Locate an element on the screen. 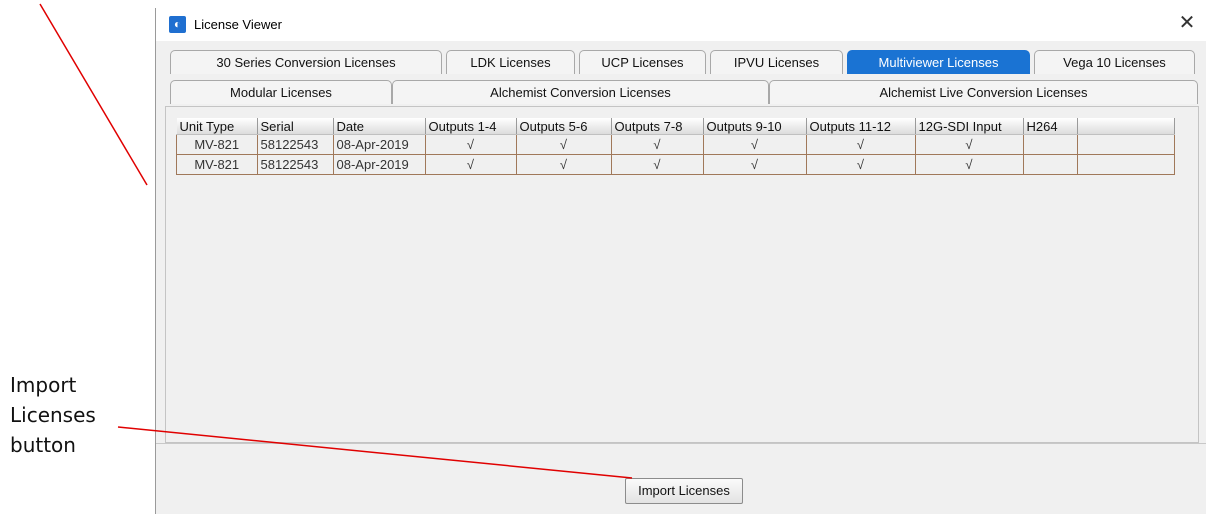  col-12g-sdi-input: 12G-SDI Input is located at coordinates (969, 126).